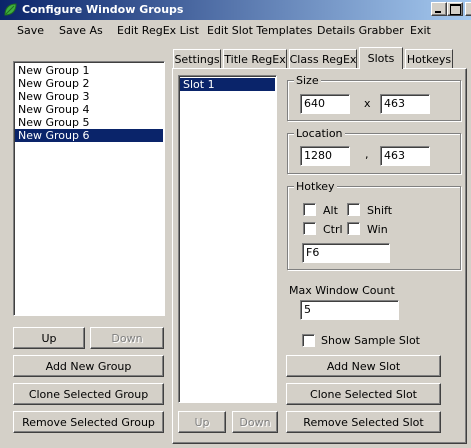  I want to click on shift-label: Shift, so click(380, 210).